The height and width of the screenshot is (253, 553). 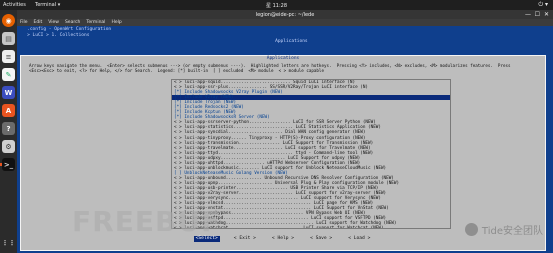 What do you see at coordinates (95, 22) in the screenshot?
I see `menu-terminal: Terminal` at bounding box center [95, 22].